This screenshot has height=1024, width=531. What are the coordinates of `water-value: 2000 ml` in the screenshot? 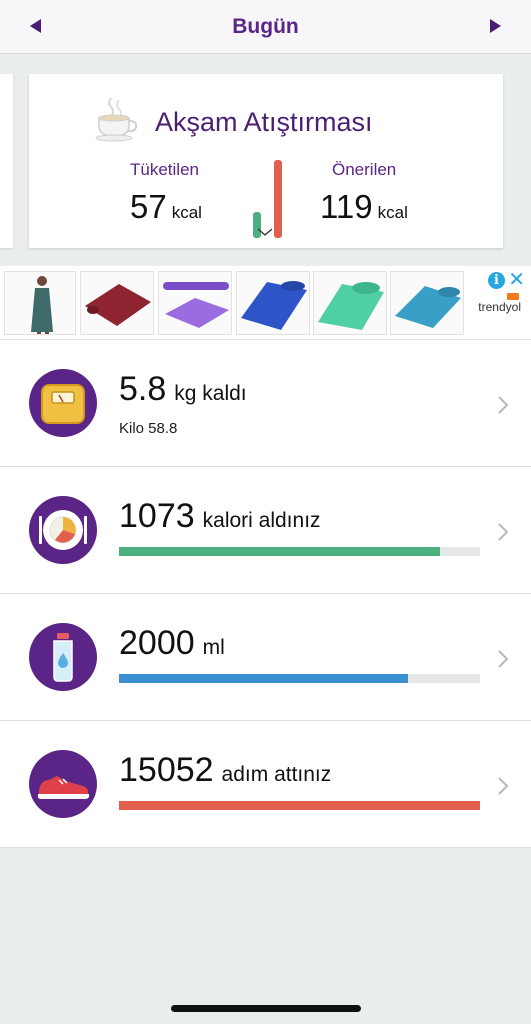 It's located at (172, 643).